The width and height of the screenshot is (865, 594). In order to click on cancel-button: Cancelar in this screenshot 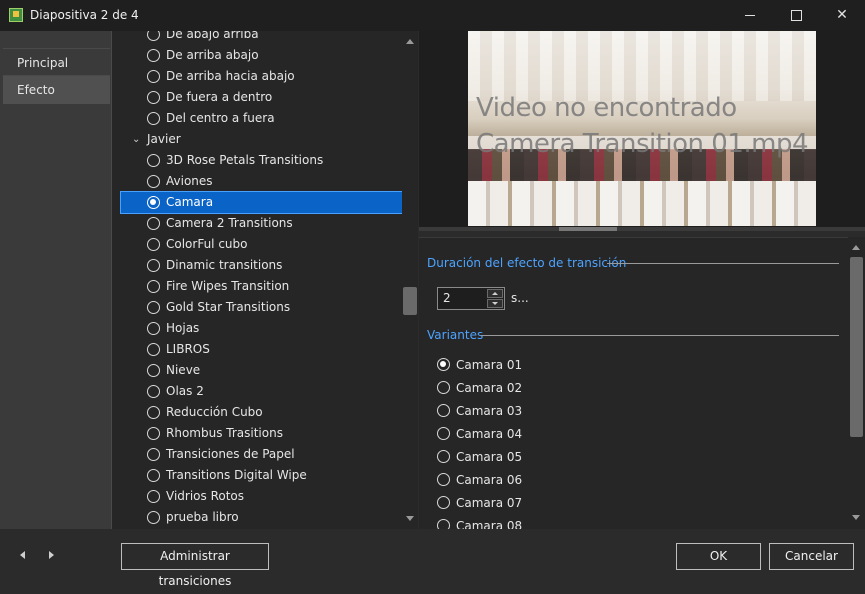, I will do `click(811, 556)`.